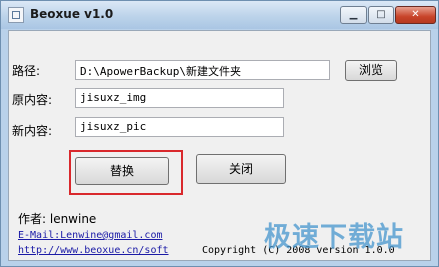 Image resolution: width=439 pixels, height=267 pixels. I want to click on close-button: 关闭, so click(241, 169).